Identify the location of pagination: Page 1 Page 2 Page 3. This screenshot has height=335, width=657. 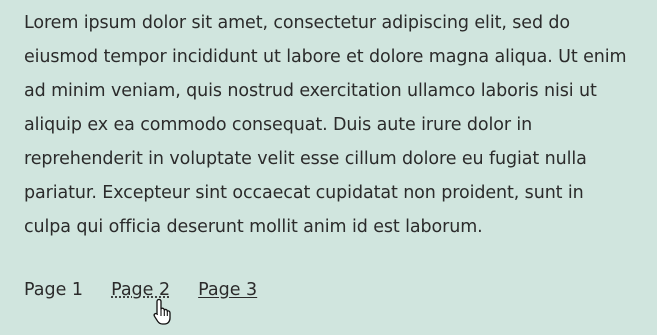
(154, 290).